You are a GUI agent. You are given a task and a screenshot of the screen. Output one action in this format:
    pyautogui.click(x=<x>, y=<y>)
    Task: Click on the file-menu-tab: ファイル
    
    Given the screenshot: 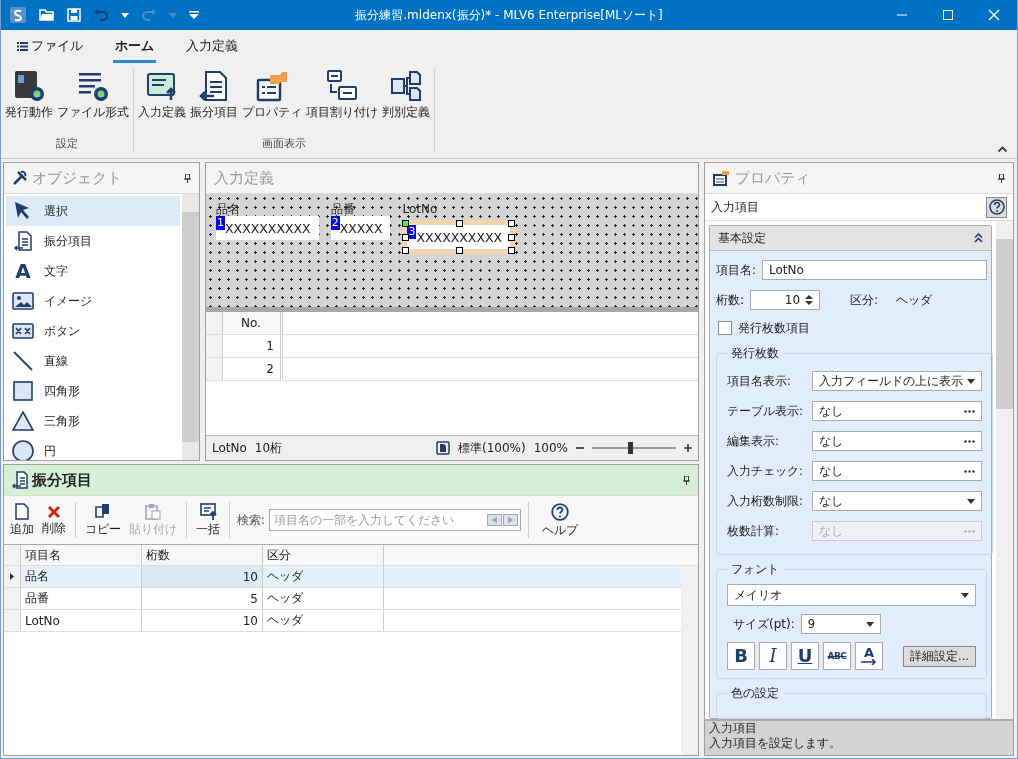 What is the action you would take?
    pyautogui.click(x=50, y=47)
    